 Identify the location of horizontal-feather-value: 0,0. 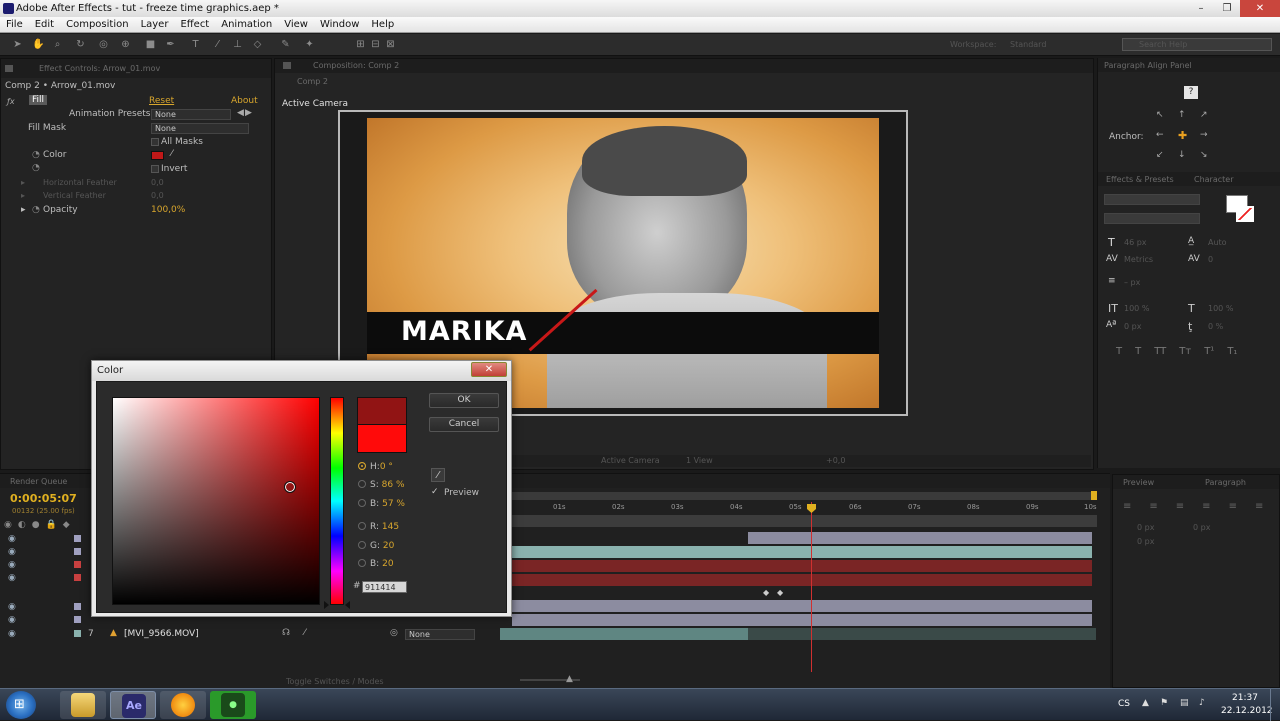
(157, 182).